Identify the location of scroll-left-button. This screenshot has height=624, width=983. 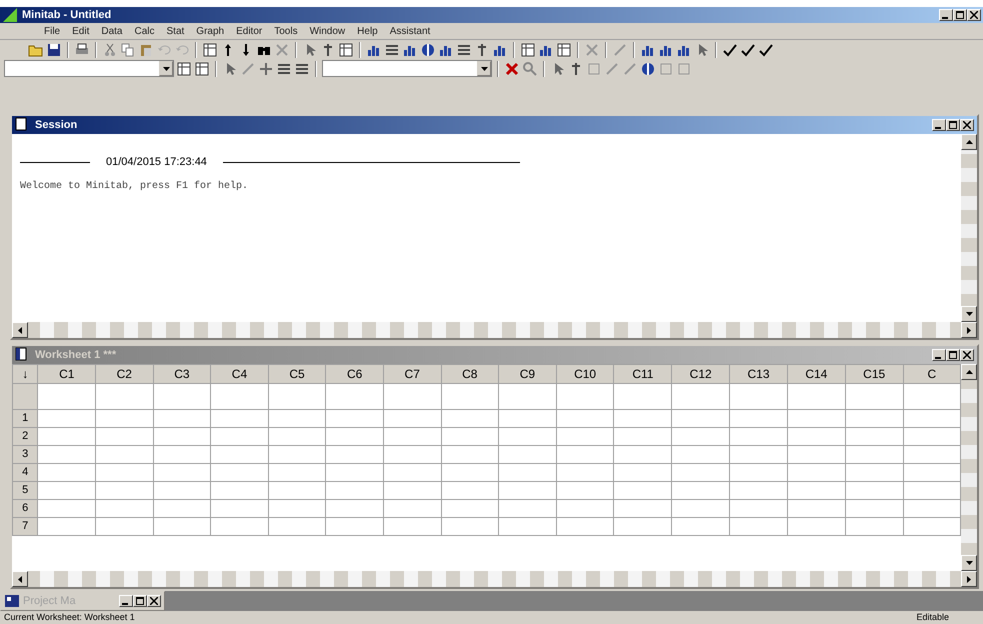
(20, 330).